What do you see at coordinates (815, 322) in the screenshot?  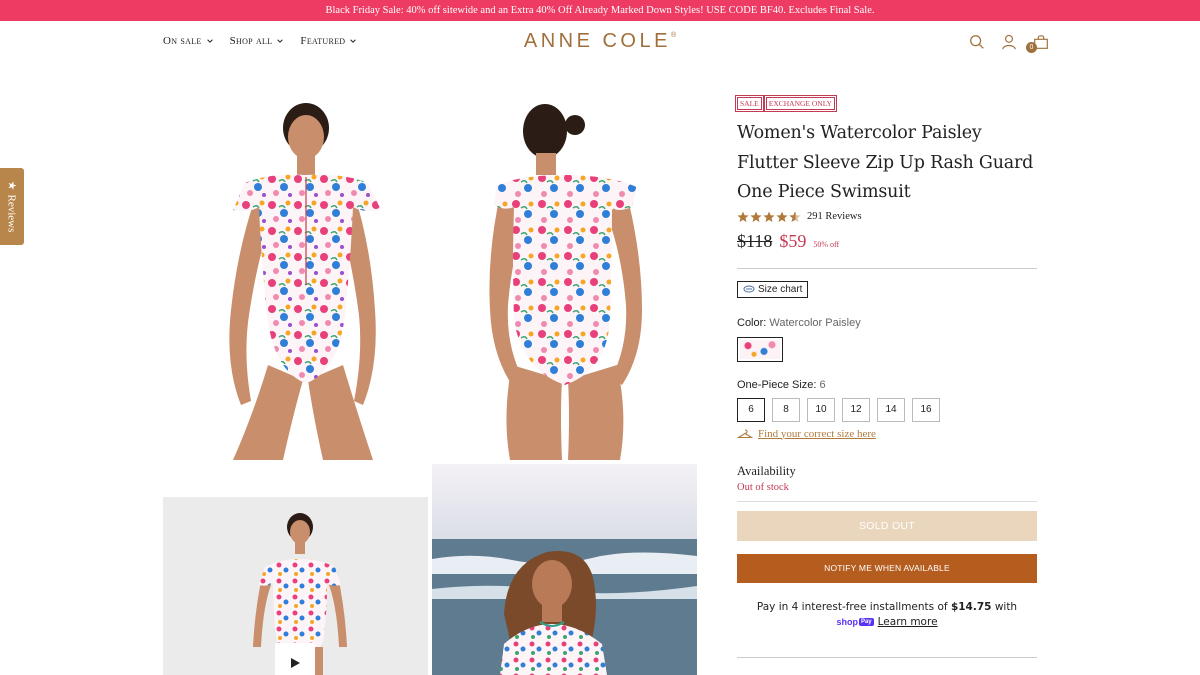 I see `color-value: Watercolor Paisley` at bounding box center [815, 322].